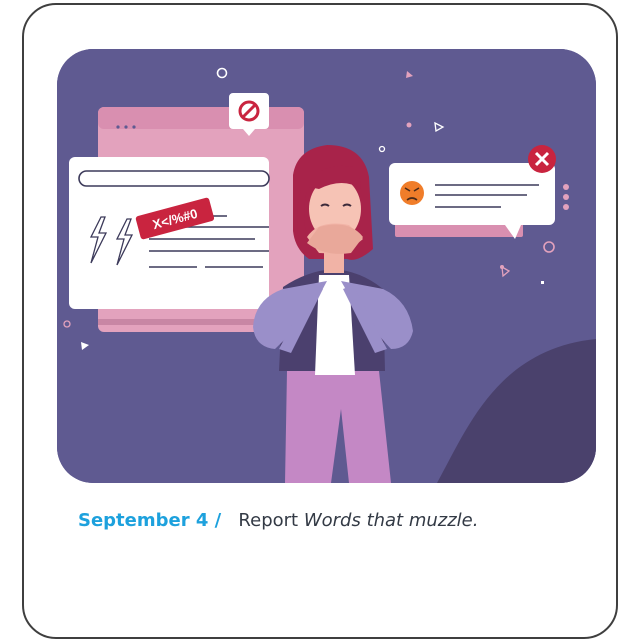 This screenshot has width=625, height=639. What do you see at coordinates (268, 520) in the screenshot?
I see `post-type: Report` at bounding box center [268, 520].